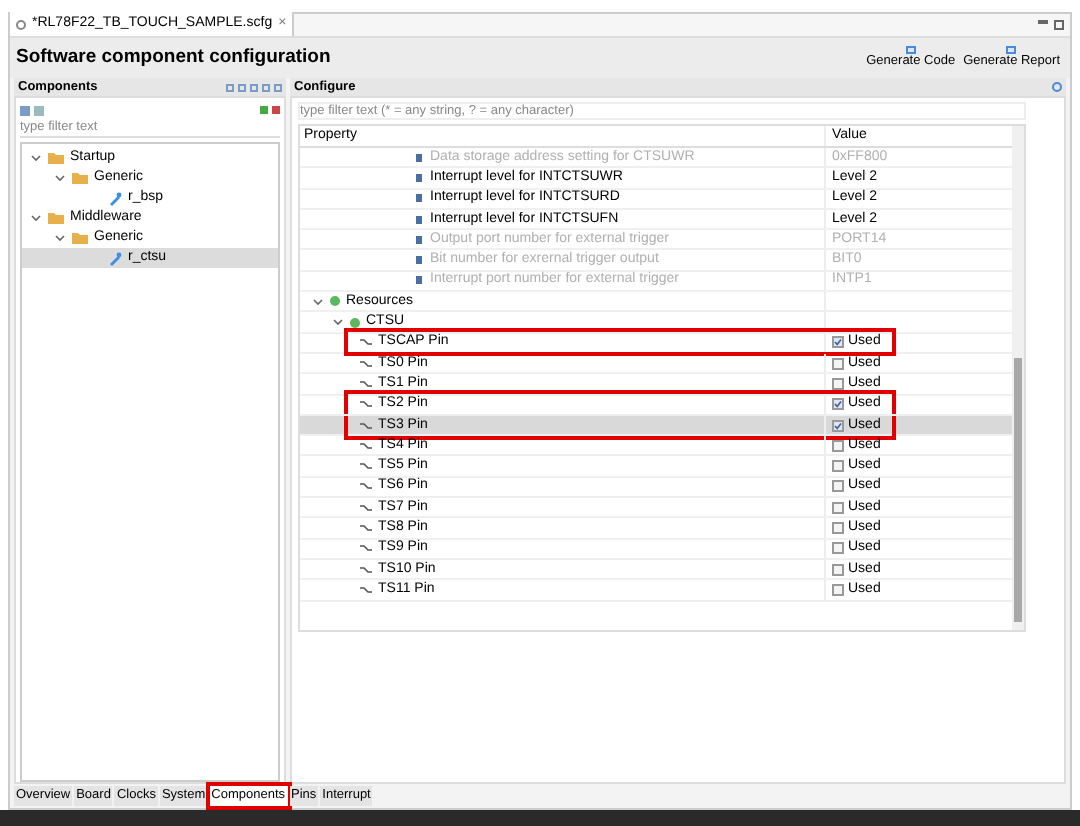 This screenshot has width=1080, height=826. Describe the element at coordinates (21, 24) in the screenshot. I see `settings-icon` at that location.